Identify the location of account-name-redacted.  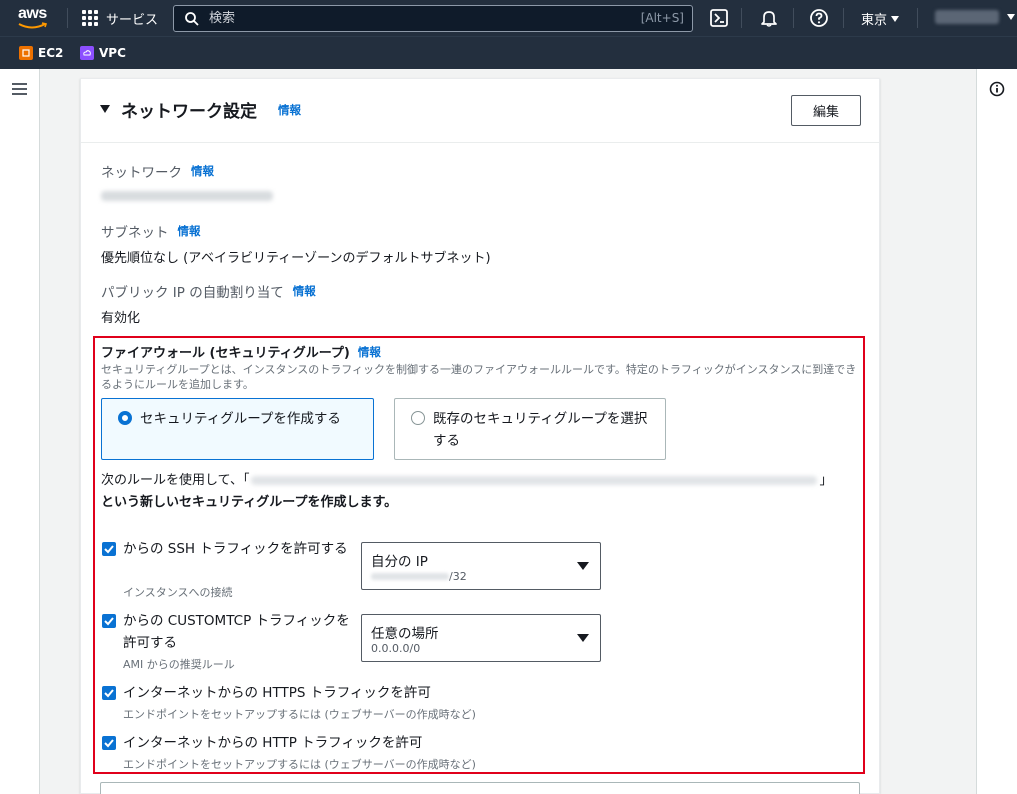
(967, 17).